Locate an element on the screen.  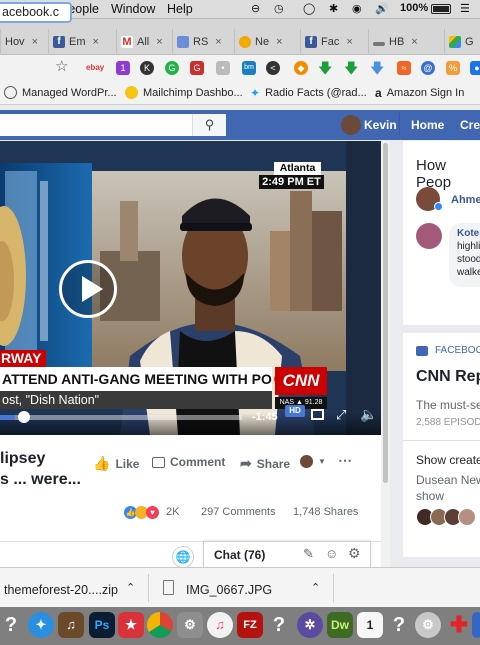
address-bar: acebook.c is located at coordinates (36, 12).